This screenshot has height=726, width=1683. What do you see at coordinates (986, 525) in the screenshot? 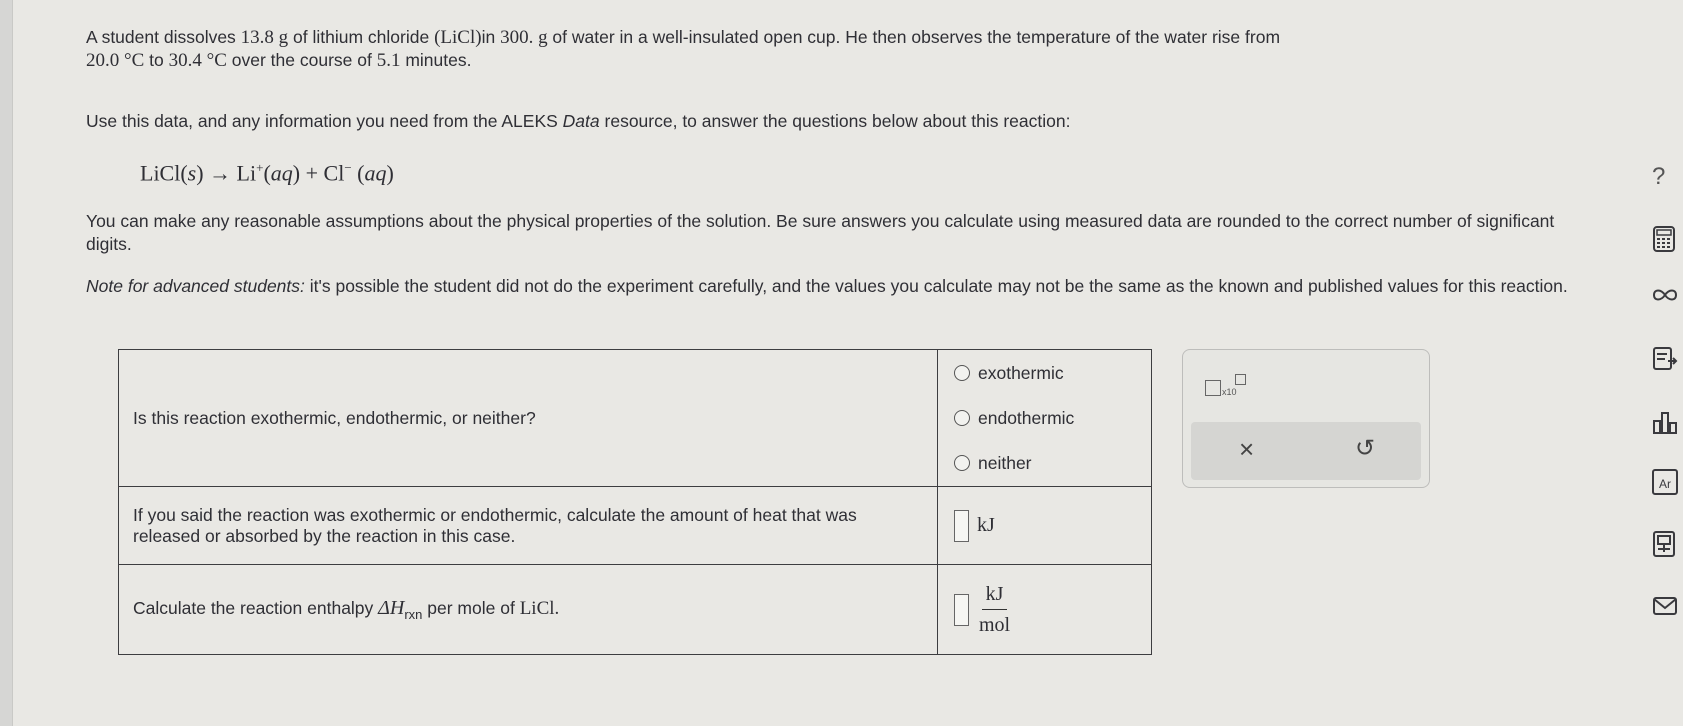
I see `heat-unit: kJ` at bounding box center [986, 525].